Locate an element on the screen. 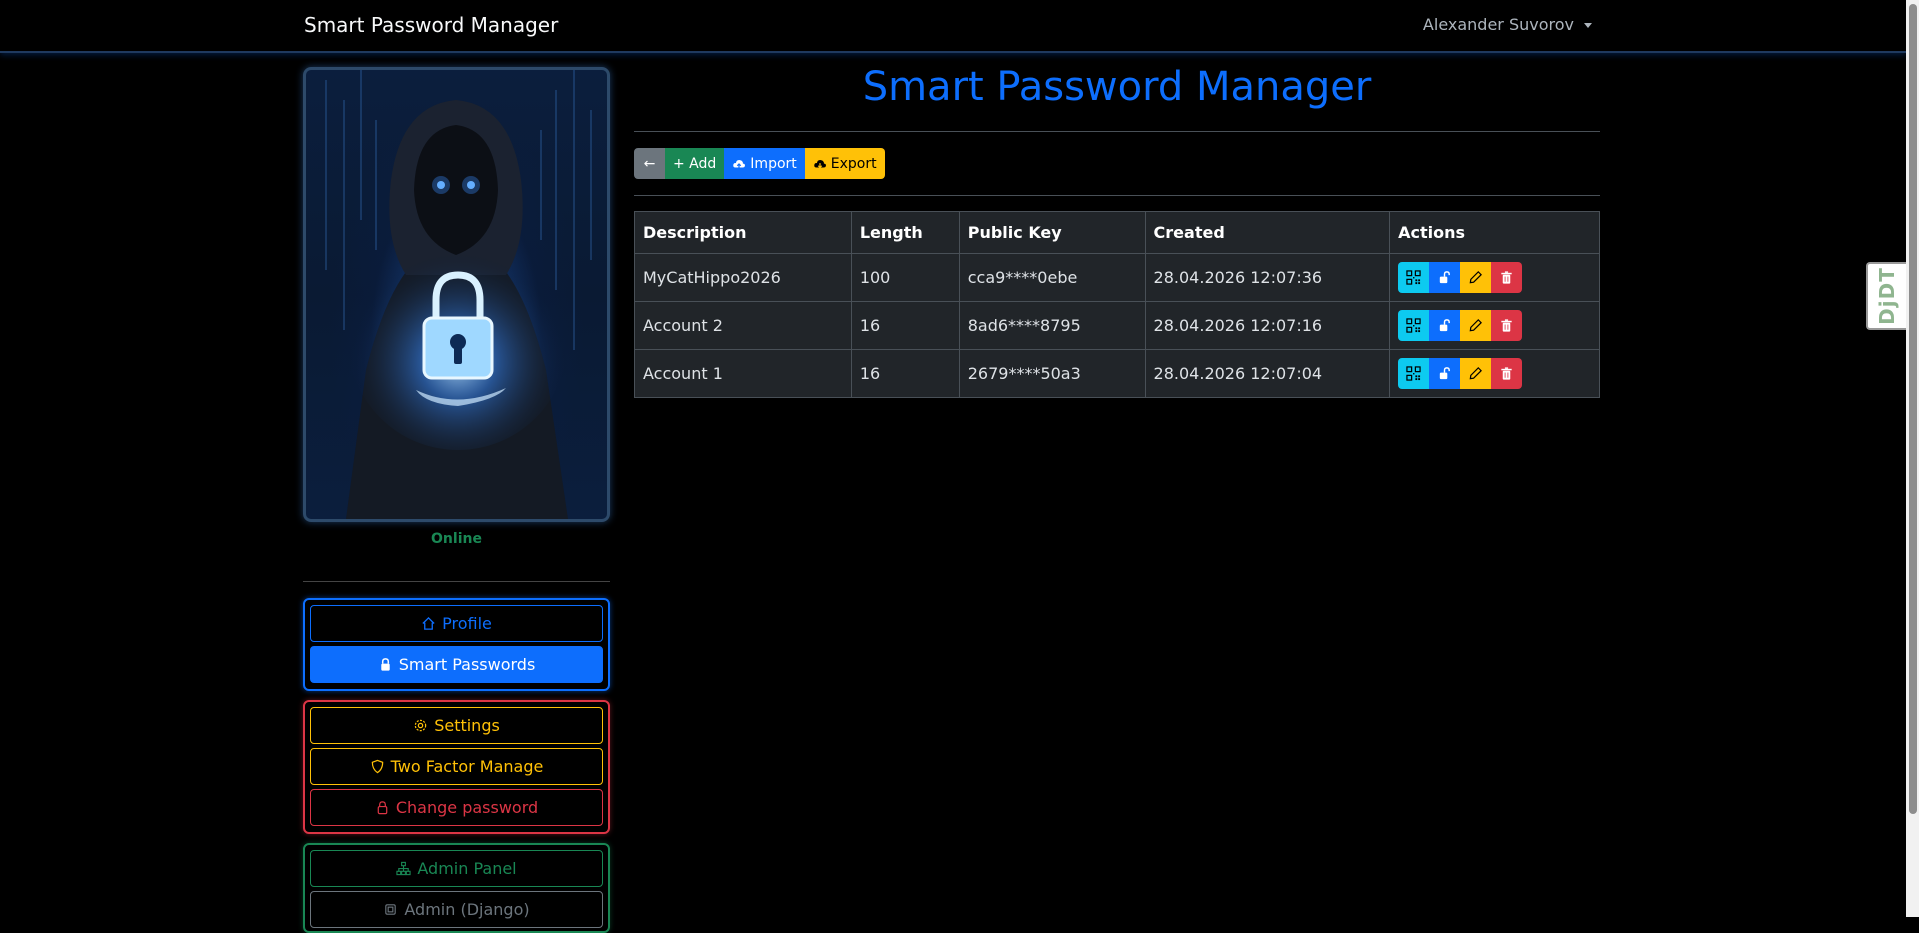 Image resolution: width=1919 pixels, height=933 pixels. scrollbar-thumb is located at coordinates (1913, 409).